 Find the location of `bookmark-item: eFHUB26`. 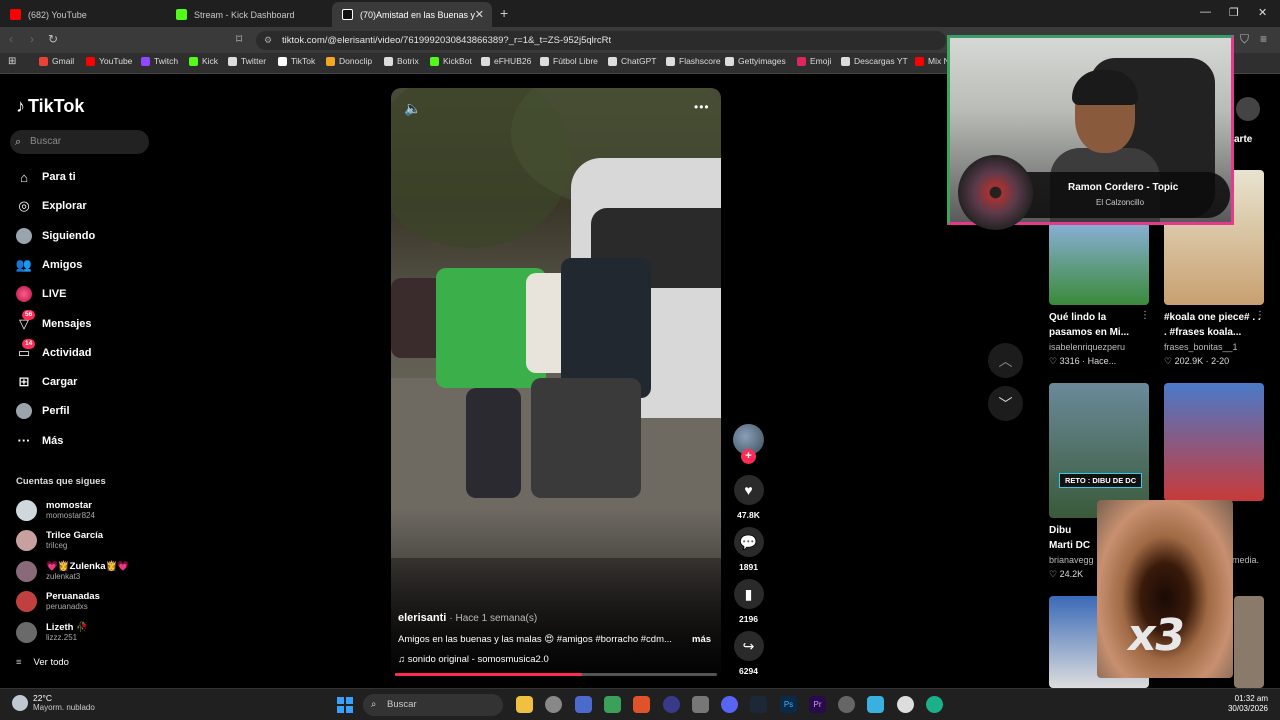

bookmark-item: eFHUB26 is located at coordinates (506, 61).